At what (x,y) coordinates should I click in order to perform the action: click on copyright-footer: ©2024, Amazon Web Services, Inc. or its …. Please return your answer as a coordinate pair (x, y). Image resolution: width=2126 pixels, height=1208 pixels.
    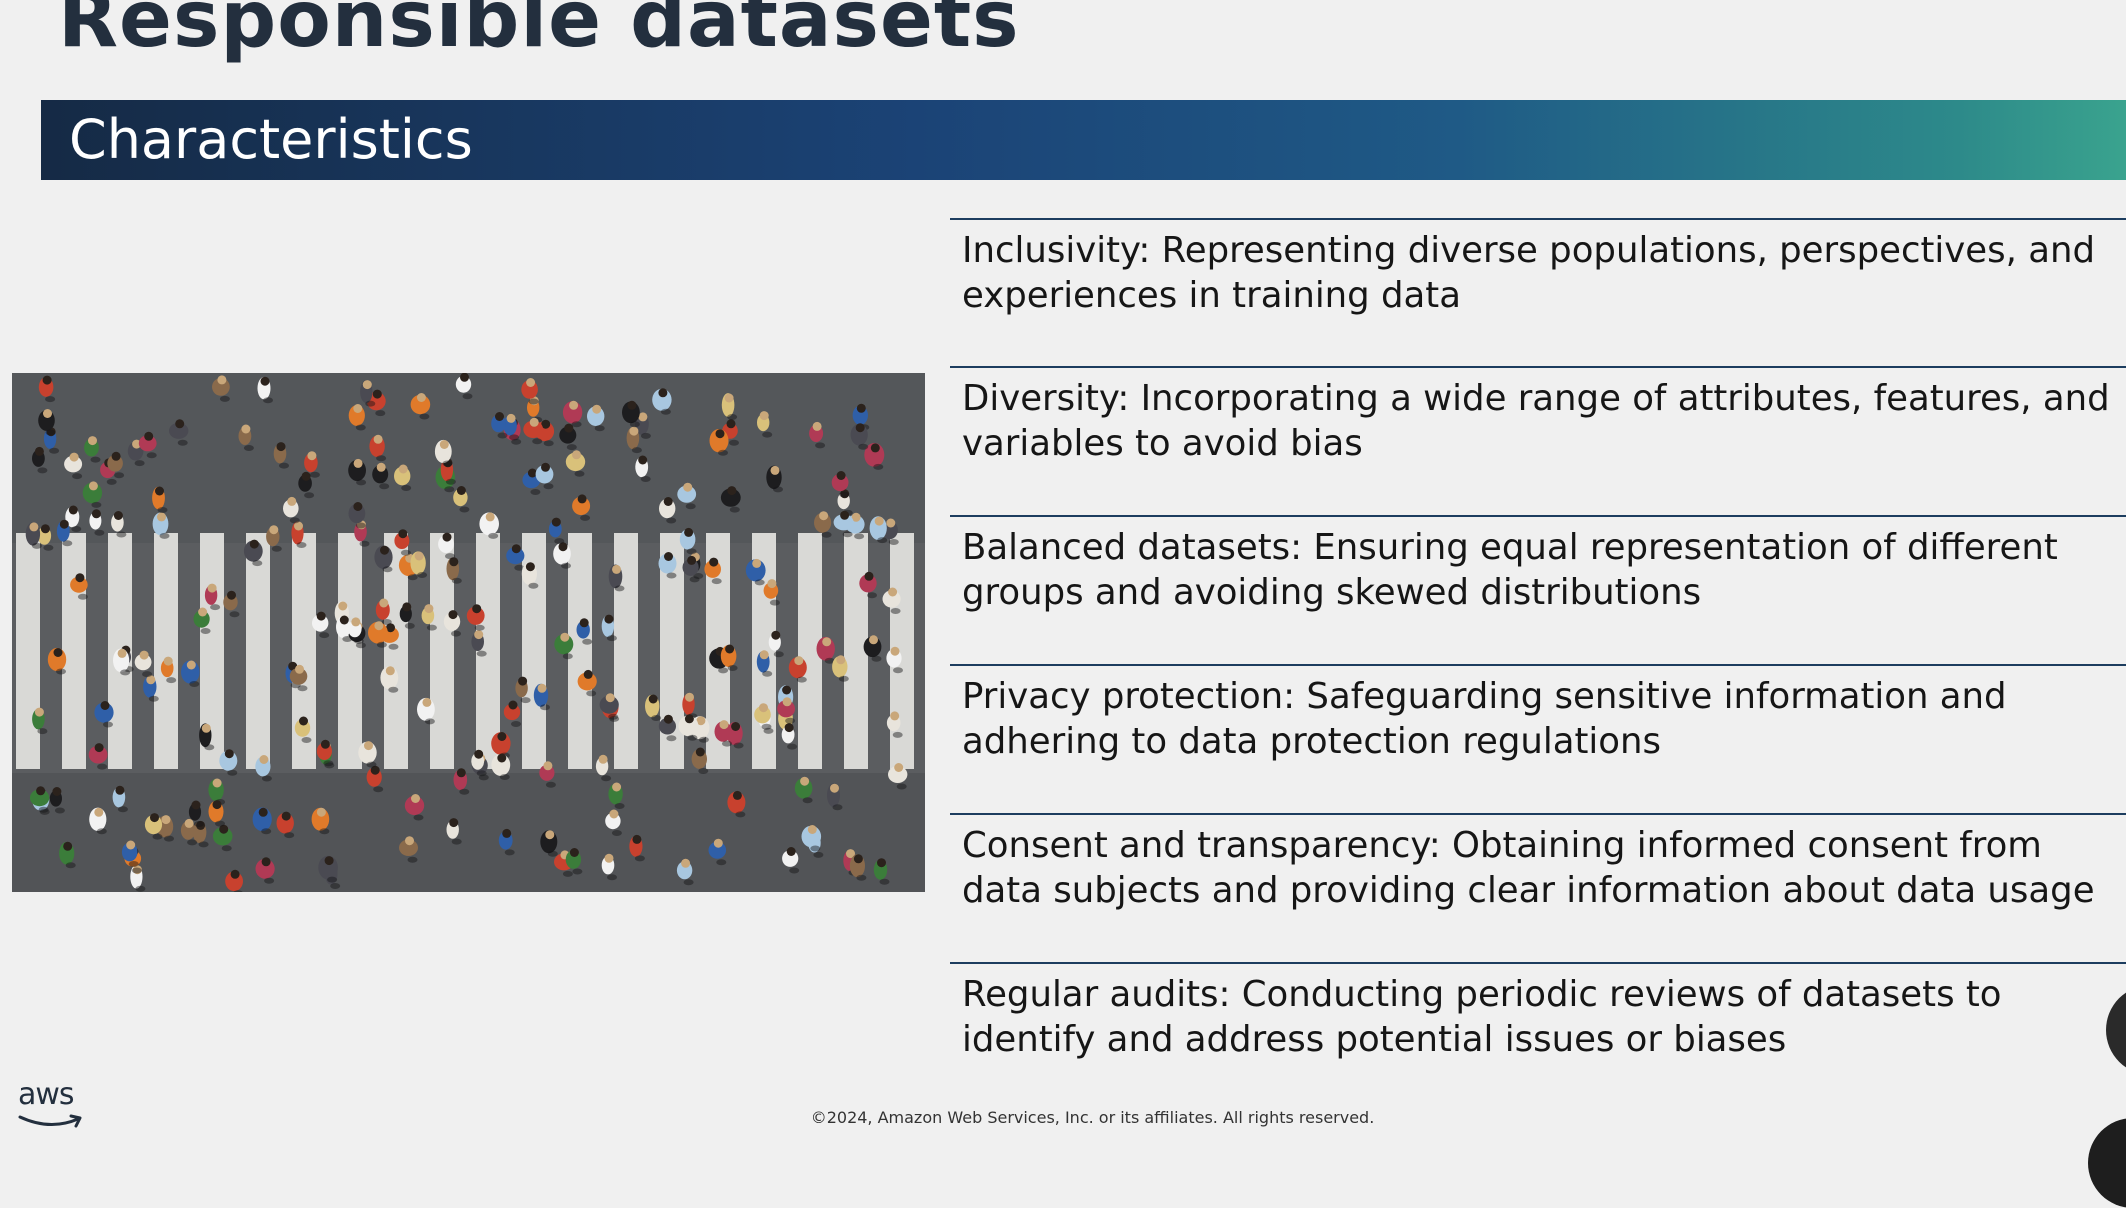
    Looking at the image, I should click on (1092, 1117).